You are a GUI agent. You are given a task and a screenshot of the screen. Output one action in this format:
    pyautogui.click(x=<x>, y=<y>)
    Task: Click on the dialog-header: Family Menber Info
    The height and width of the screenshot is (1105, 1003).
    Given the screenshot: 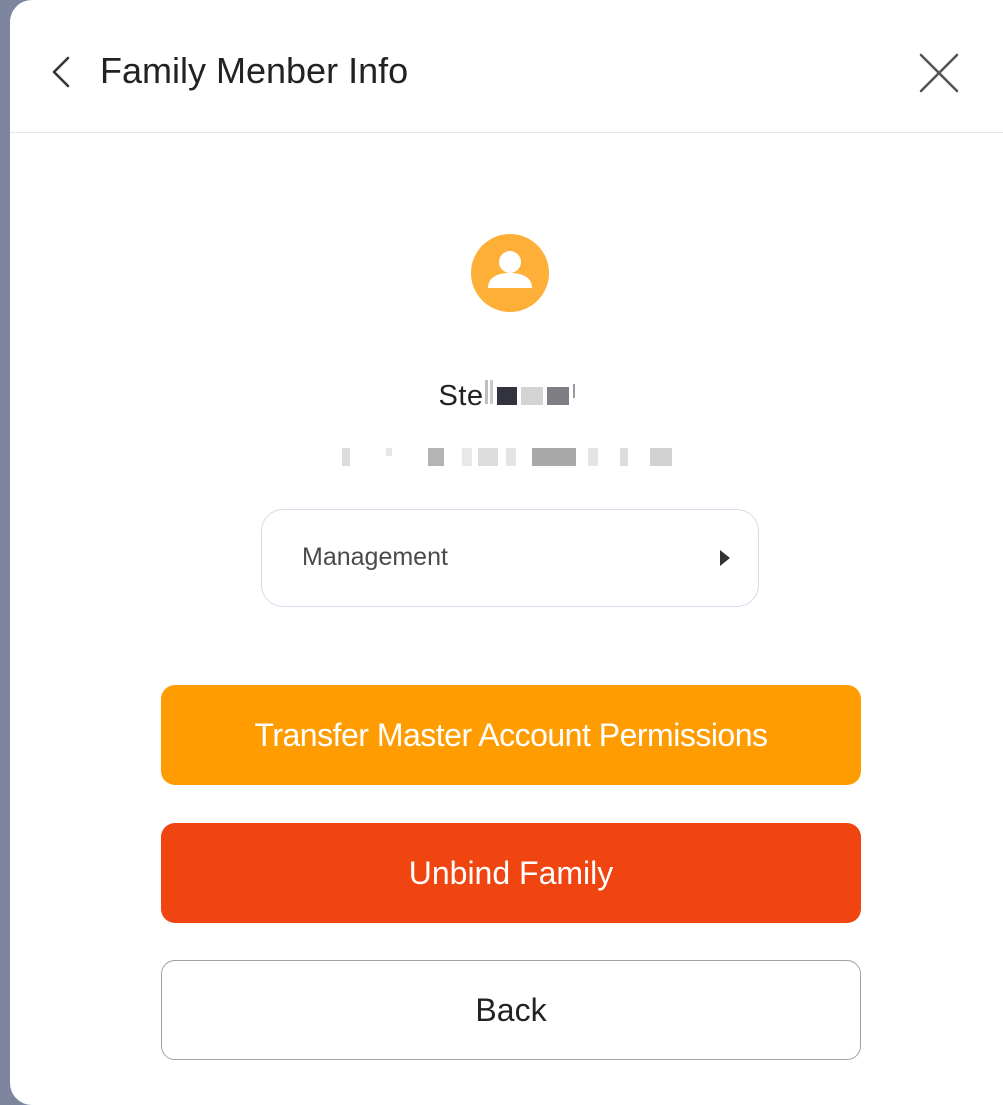 What is the action you would take?
    pyautogui.click(x=506, y=66)
    